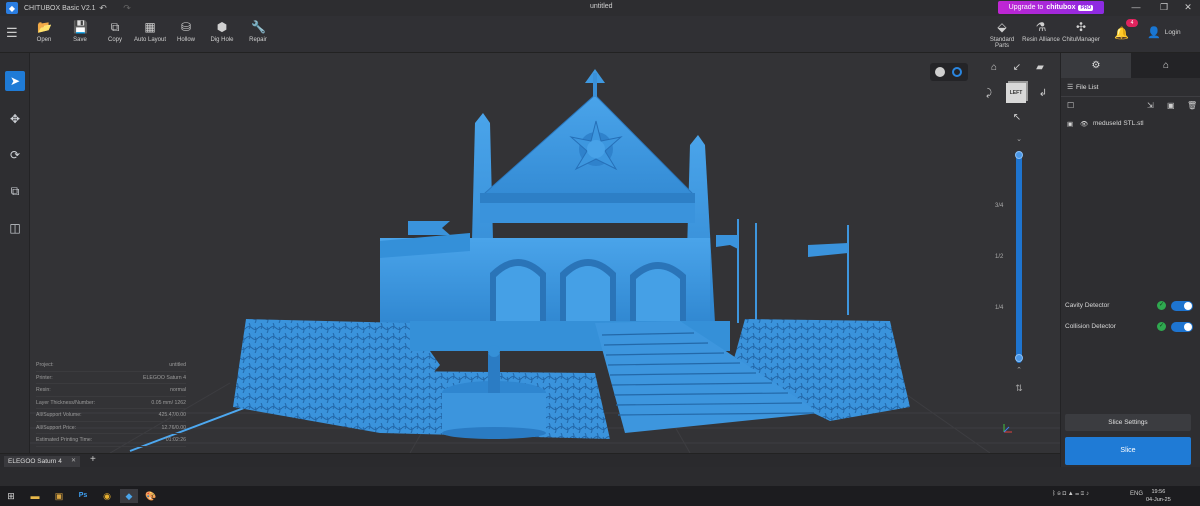 This screenshot has height=506, width=1200. What do you see at coordinates (151, 496) in the screenshot?
I see `paint-icon: 🎨` at bounding box center [151, 496].